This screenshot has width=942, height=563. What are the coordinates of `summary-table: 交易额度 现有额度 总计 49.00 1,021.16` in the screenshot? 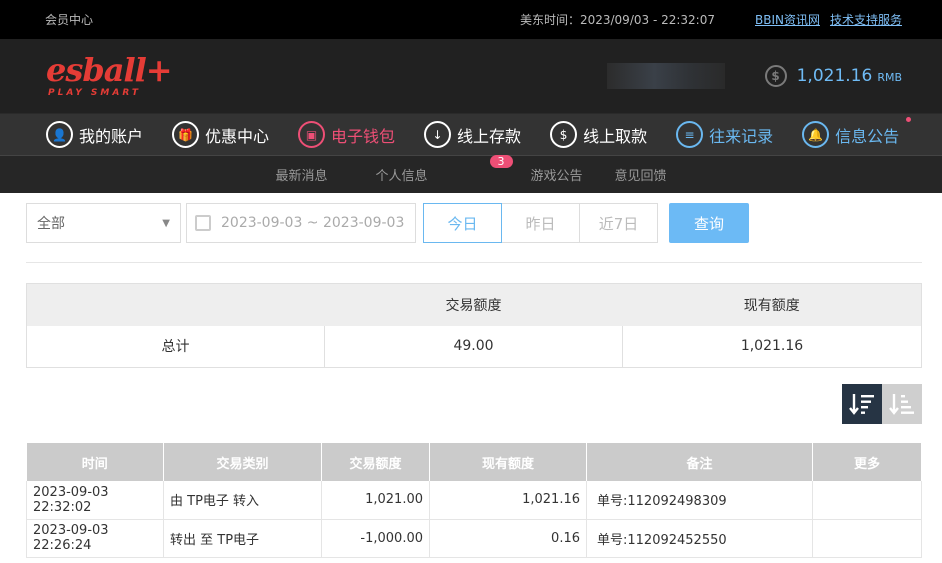 It's located at (474, 325).